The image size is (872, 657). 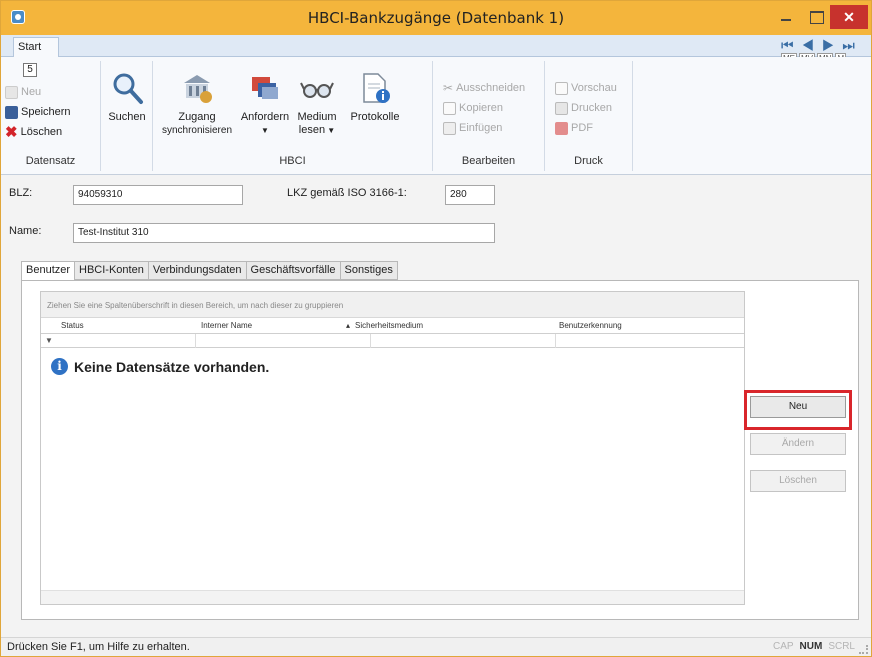 I want to click on filter-cell-benutzerkennung, so click(x=650, y=341).